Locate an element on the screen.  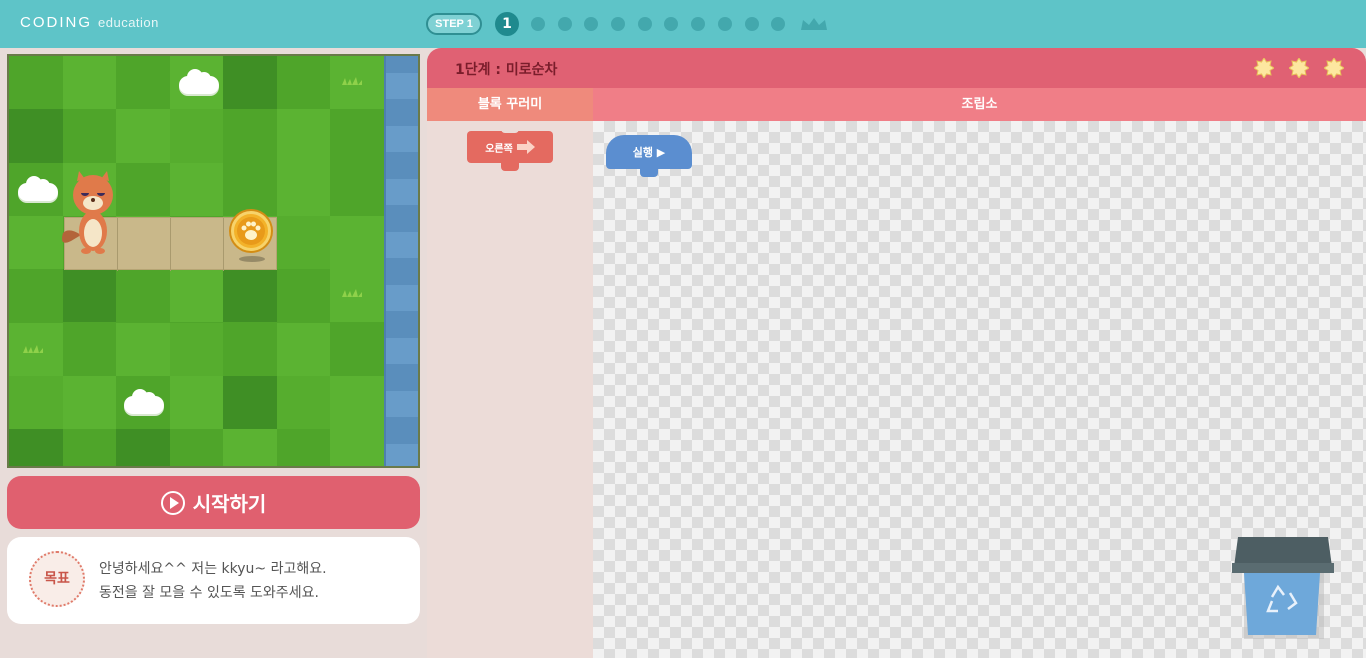
right-arrow-icon is located at coordinates (525, 147).